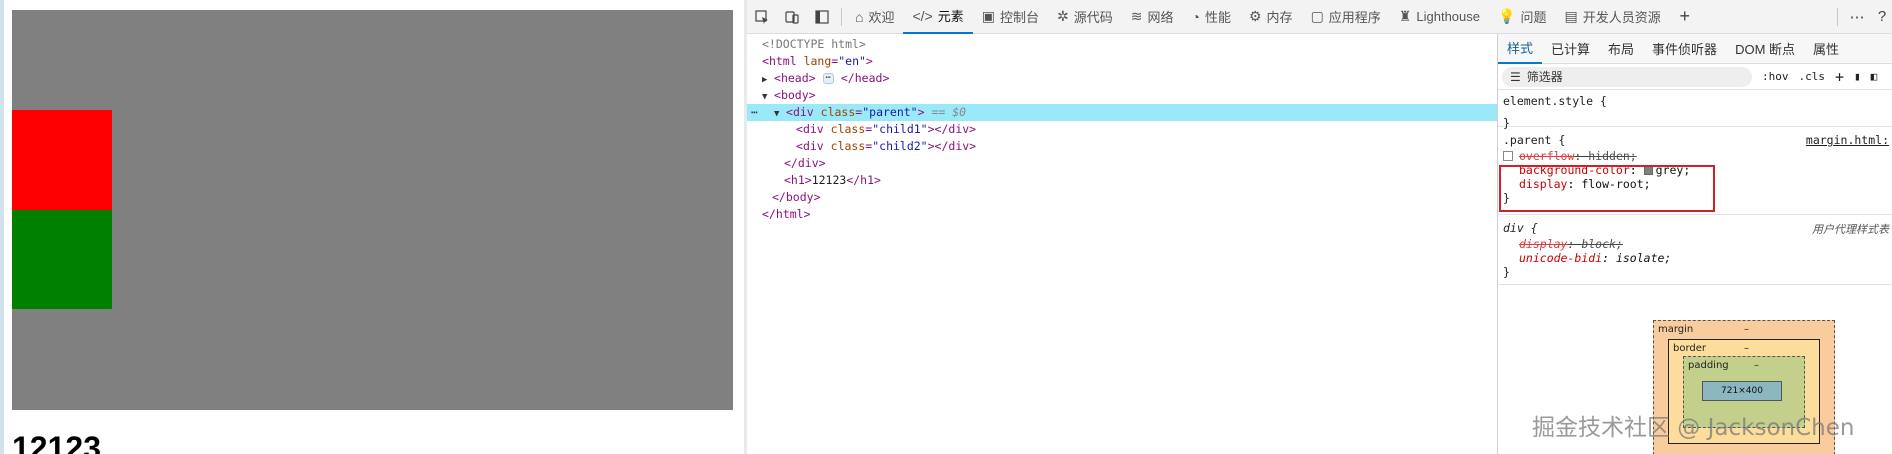  I want to click on hov-toggle: :hov, so click(1775, 76).